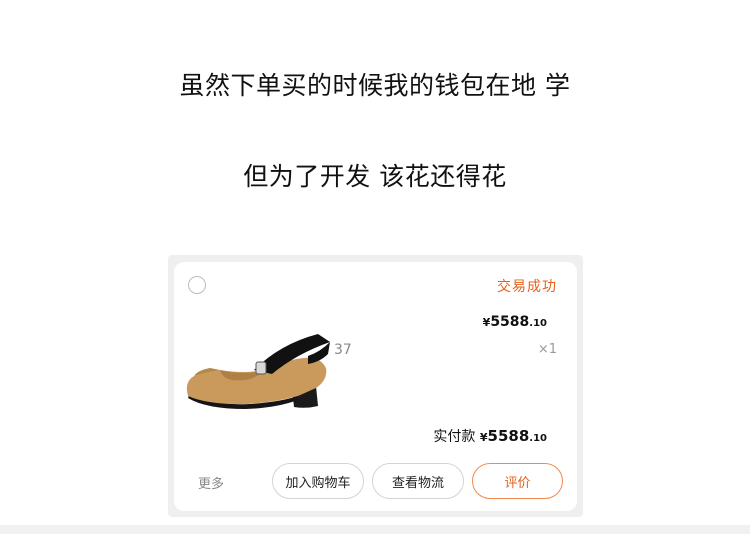 This screenshot has height=534, width=750. Describe the element at coordinates (454, 437) in the screenshot. I see `paid-label: 实付款` at that location.